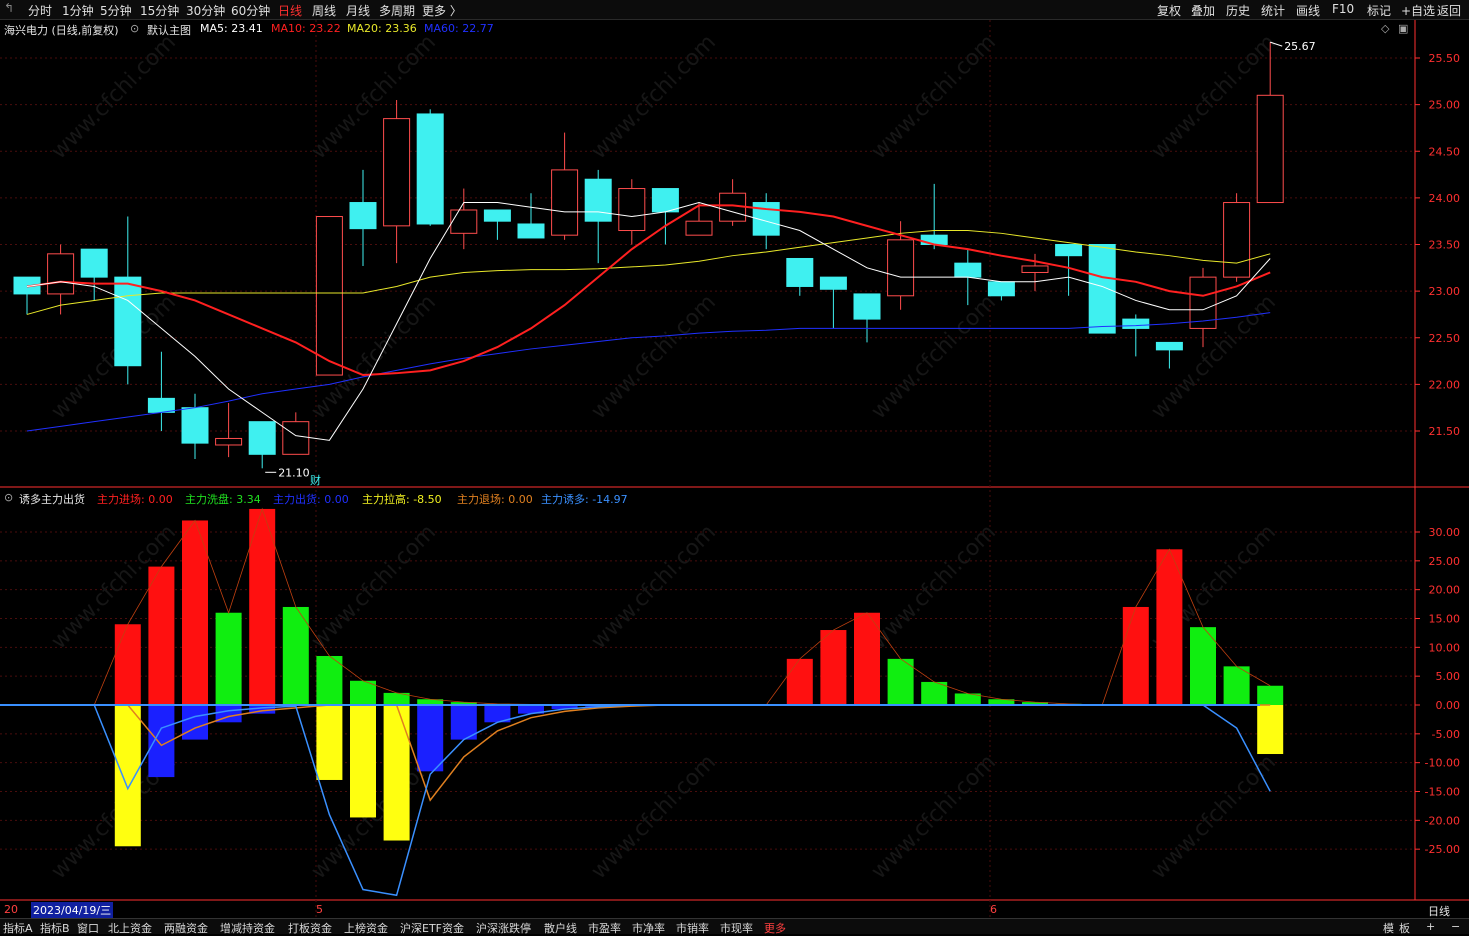 Image resolution: width=1469 pixels, height=936 pixels. What do you see at coordinates (1430, 926) in the screenshot?
I see `add-window-button: +` at bounding box center [1430, 926].